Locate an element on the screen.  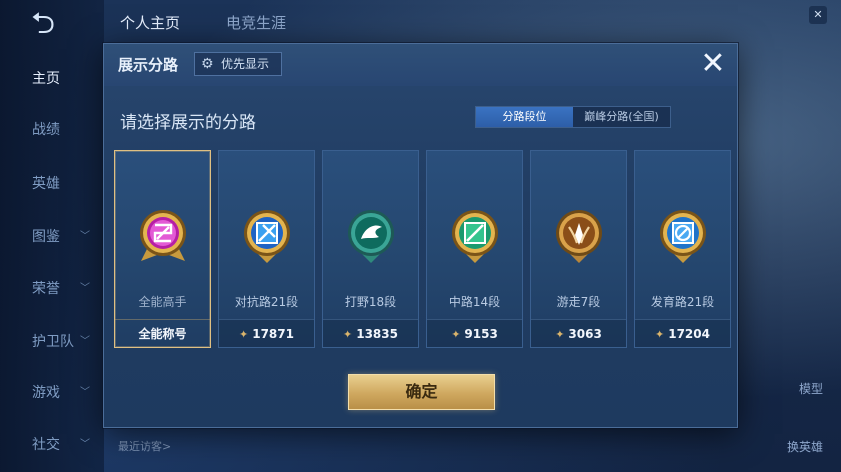
lane-name: 全能高手 is located at coordinates (162, 302).